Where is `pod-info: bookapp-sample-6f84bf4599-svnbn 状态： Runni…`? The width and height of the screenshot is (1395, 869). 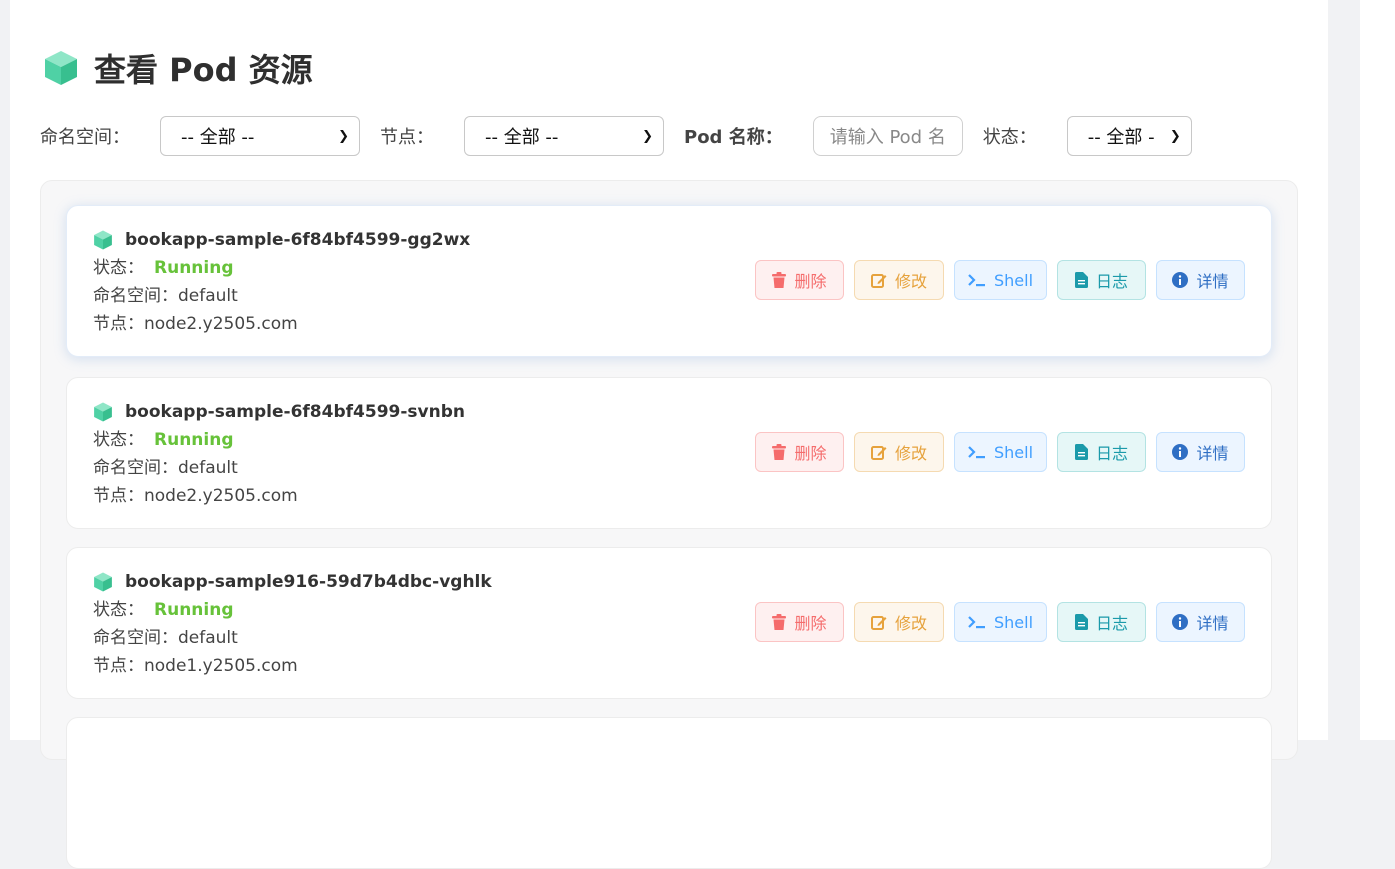
pod-info: bookapp-sample-6f84bf4599-svnbn 状态： Runni… is located at coordinates (279, 454).